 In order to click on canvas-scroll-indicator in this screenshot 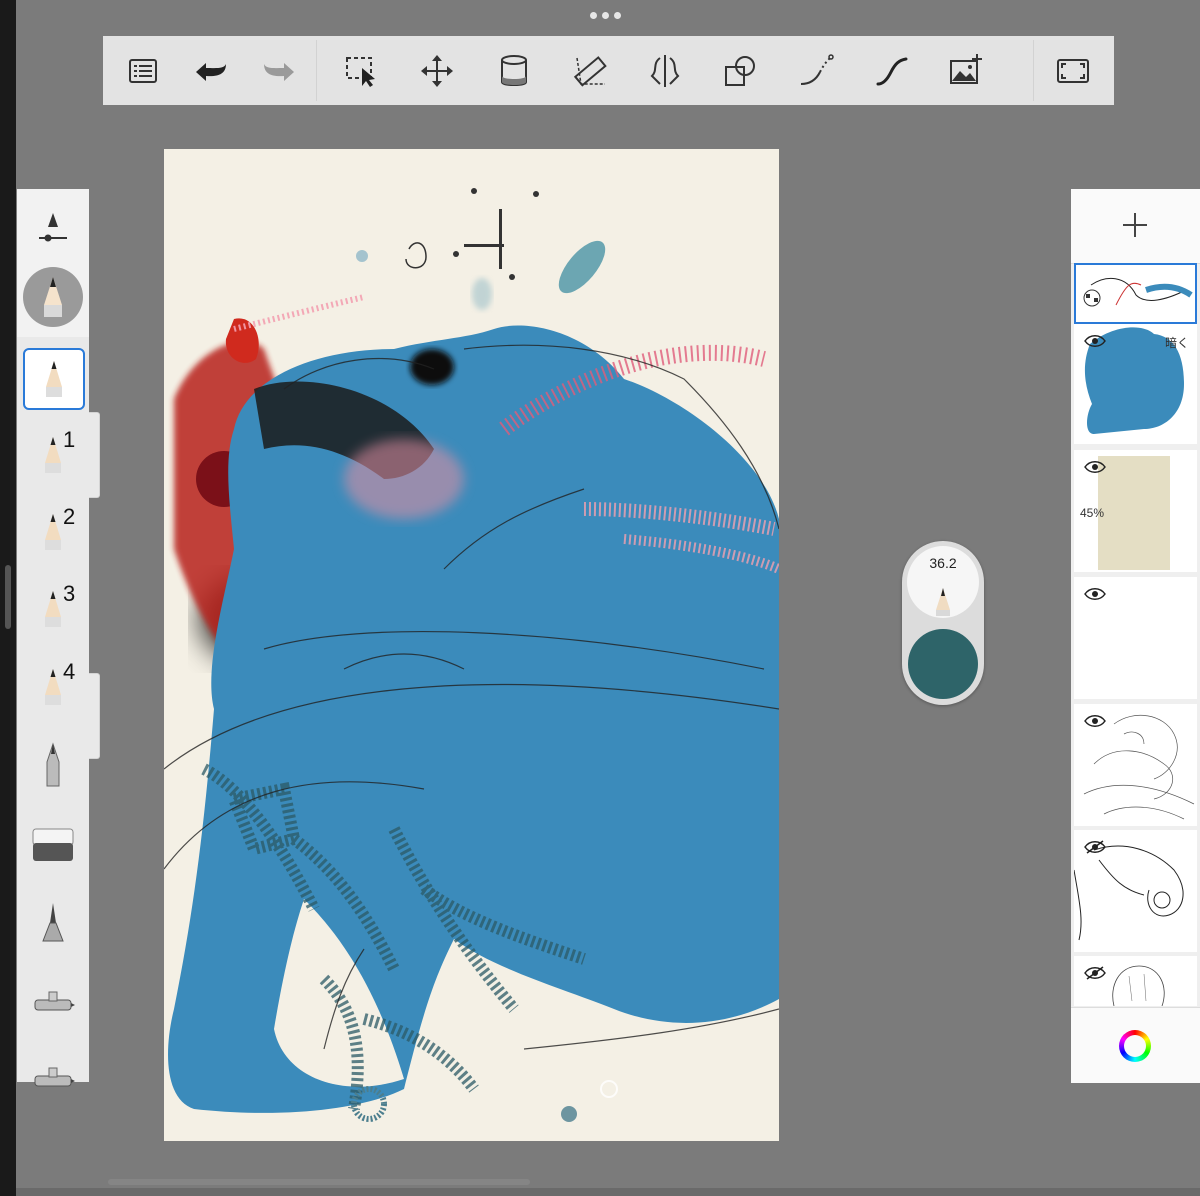, I will do `click(319, 1182)`.